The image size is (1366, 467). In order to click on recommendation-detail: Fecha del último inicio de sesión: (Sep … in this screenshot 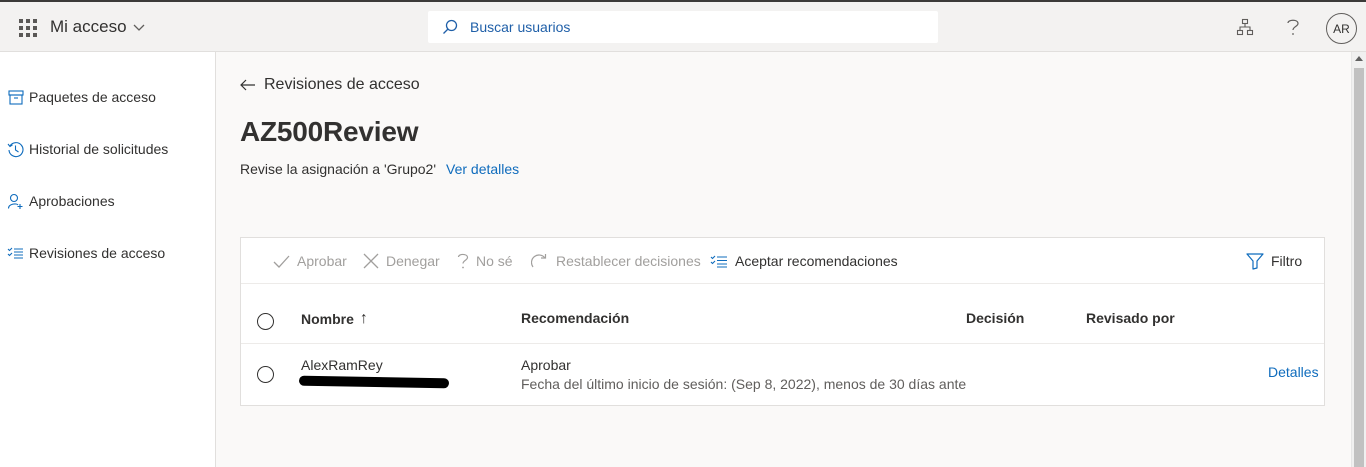, I will do `click(744, 384)`.